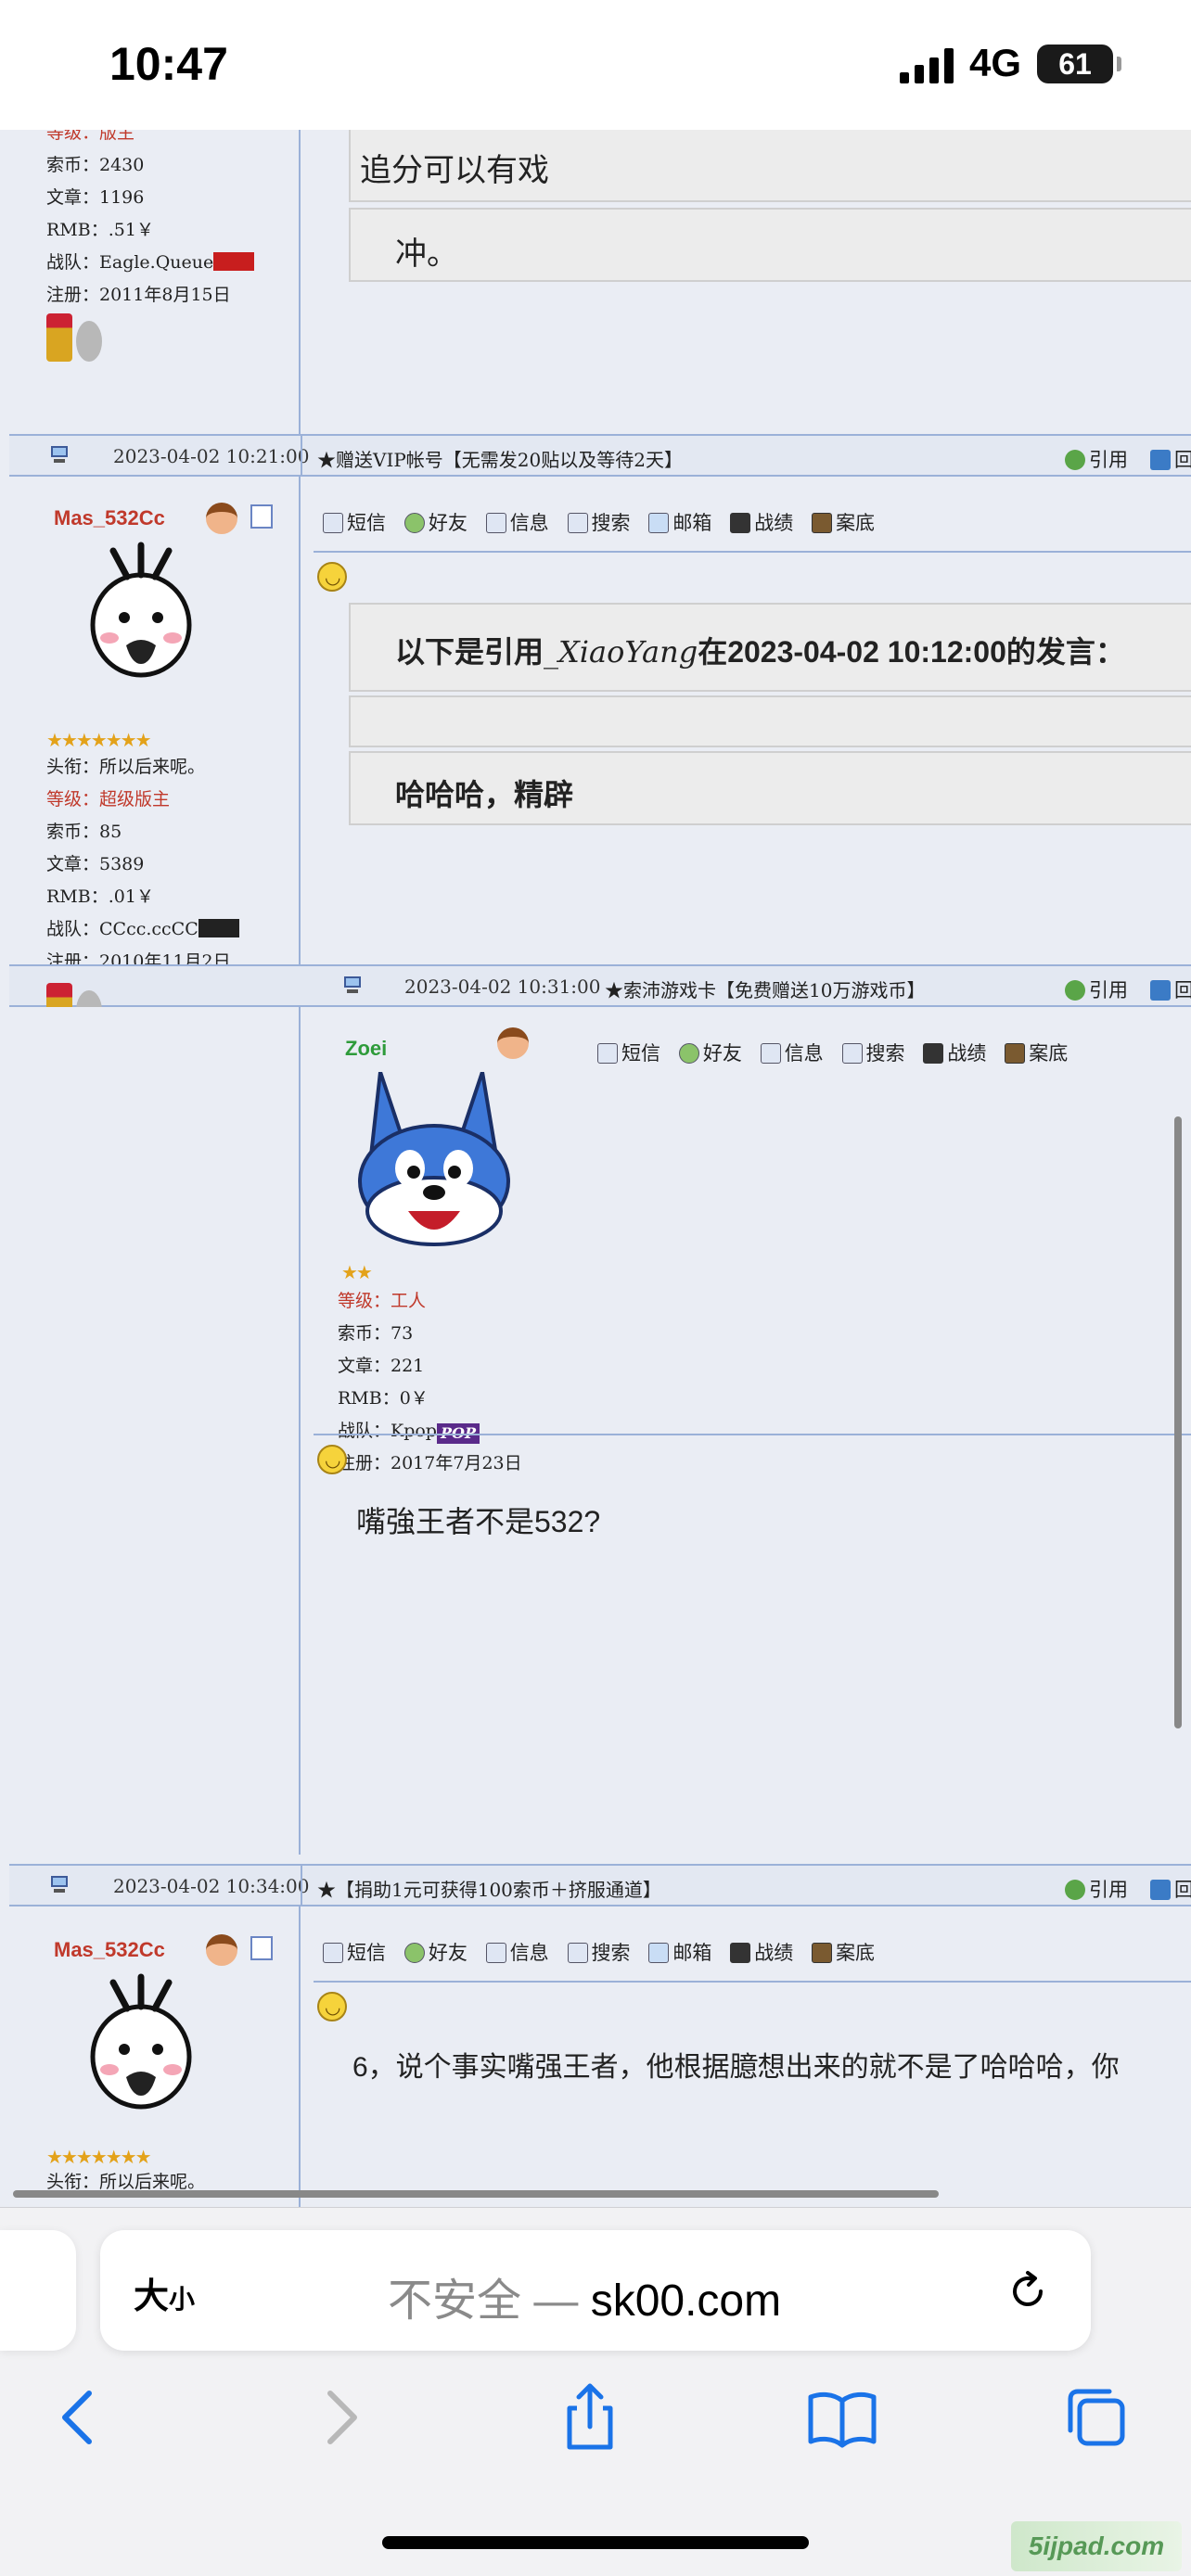 The height and width of the screenshot is (2576, 1191). Describe the element at coordinates (595, 2542) in the screenshot. I see `home-indicator` at that location.